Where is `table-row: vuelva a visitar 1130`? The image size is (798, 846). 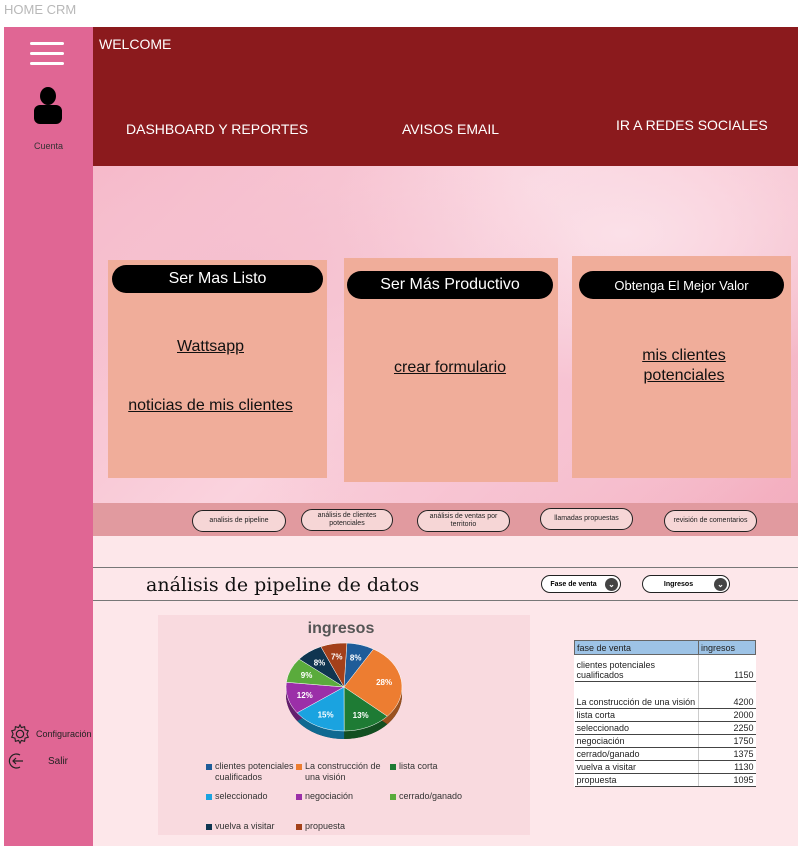 table-row: vuelva a visitar 1130 is located at coordinates (665, 767).